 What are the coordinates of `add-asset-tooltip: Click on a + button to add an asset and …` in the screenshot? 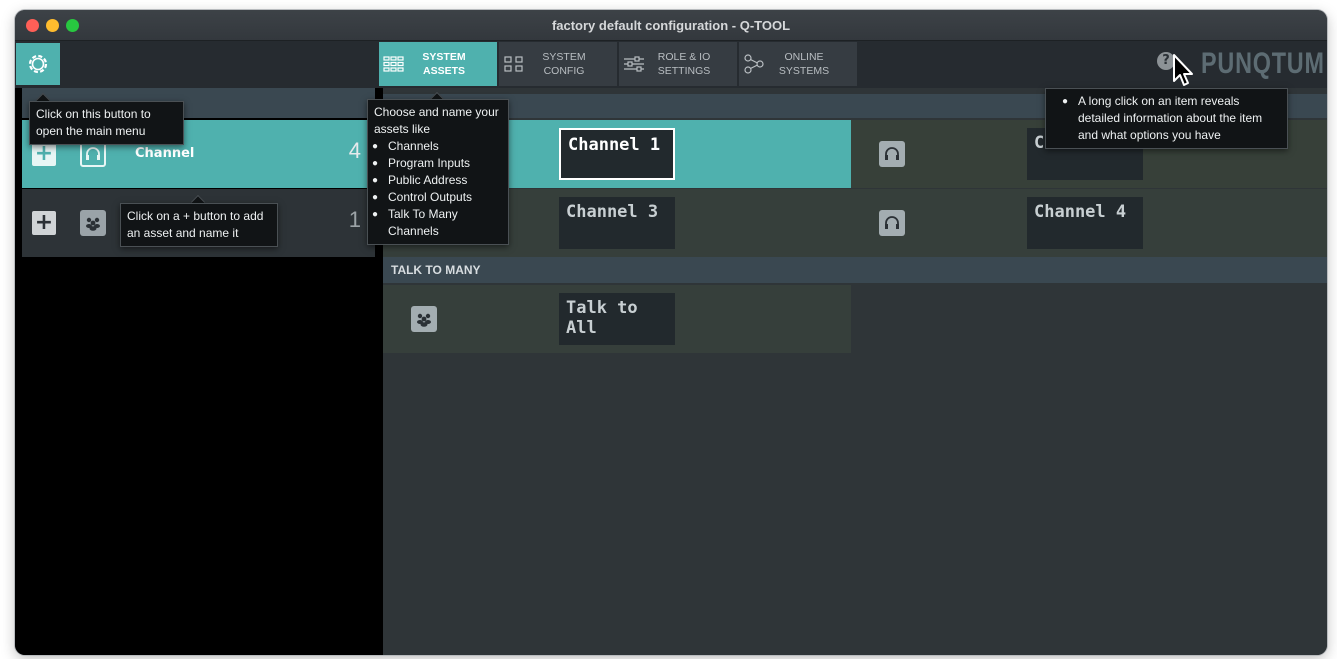 It's located at (199, 225).